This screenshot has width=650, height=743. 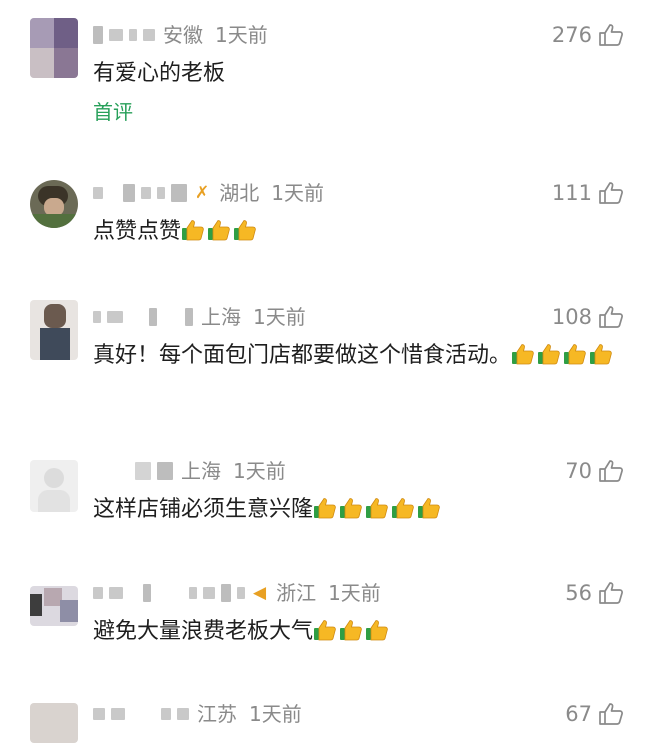 I want to click on region-label: 江苏, so click(x=217, y=714).